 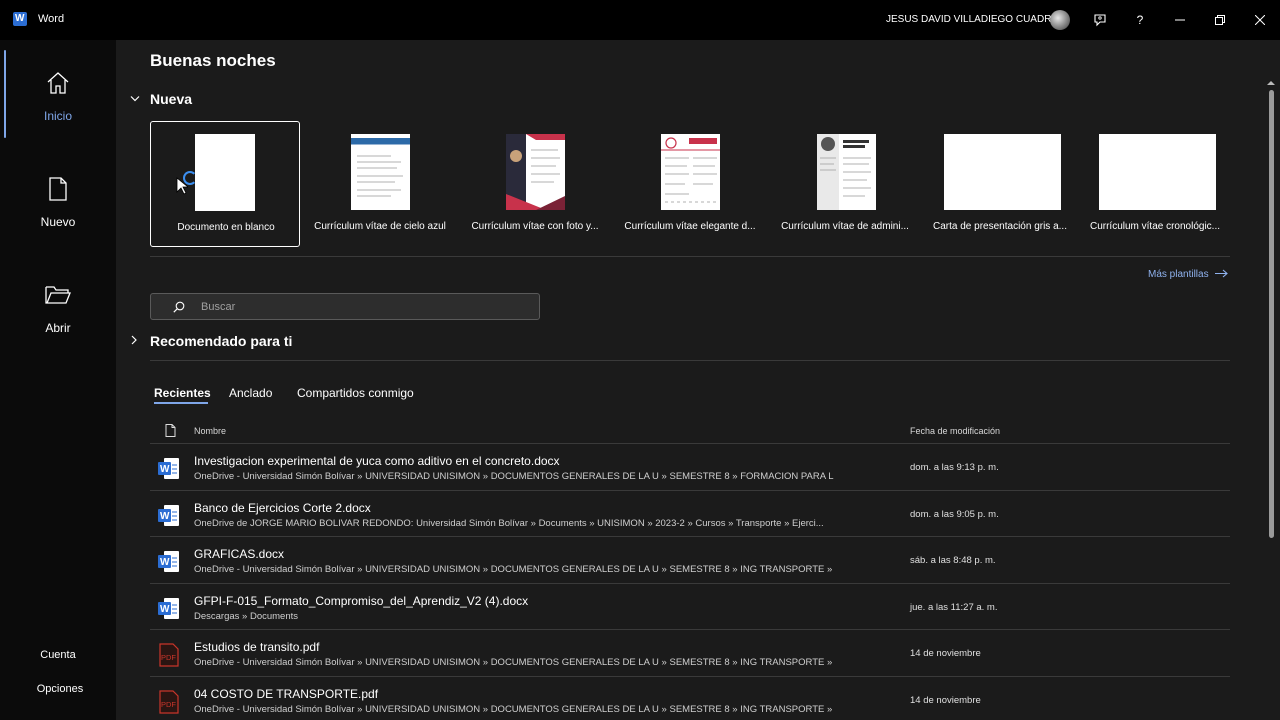 I want to click on column-name: Nombre, so click(x=210, y=431).